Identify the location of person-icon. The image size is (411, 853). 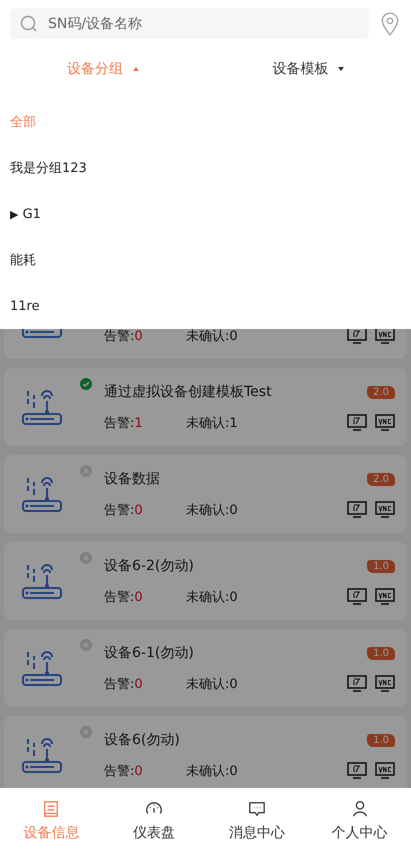
(359, 809).